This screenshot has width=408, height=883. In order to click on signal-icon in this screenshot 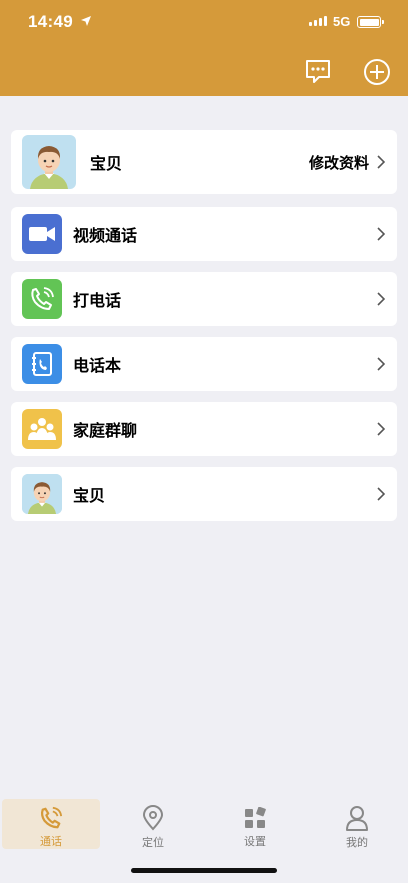, I will do `click(318, 21)`.